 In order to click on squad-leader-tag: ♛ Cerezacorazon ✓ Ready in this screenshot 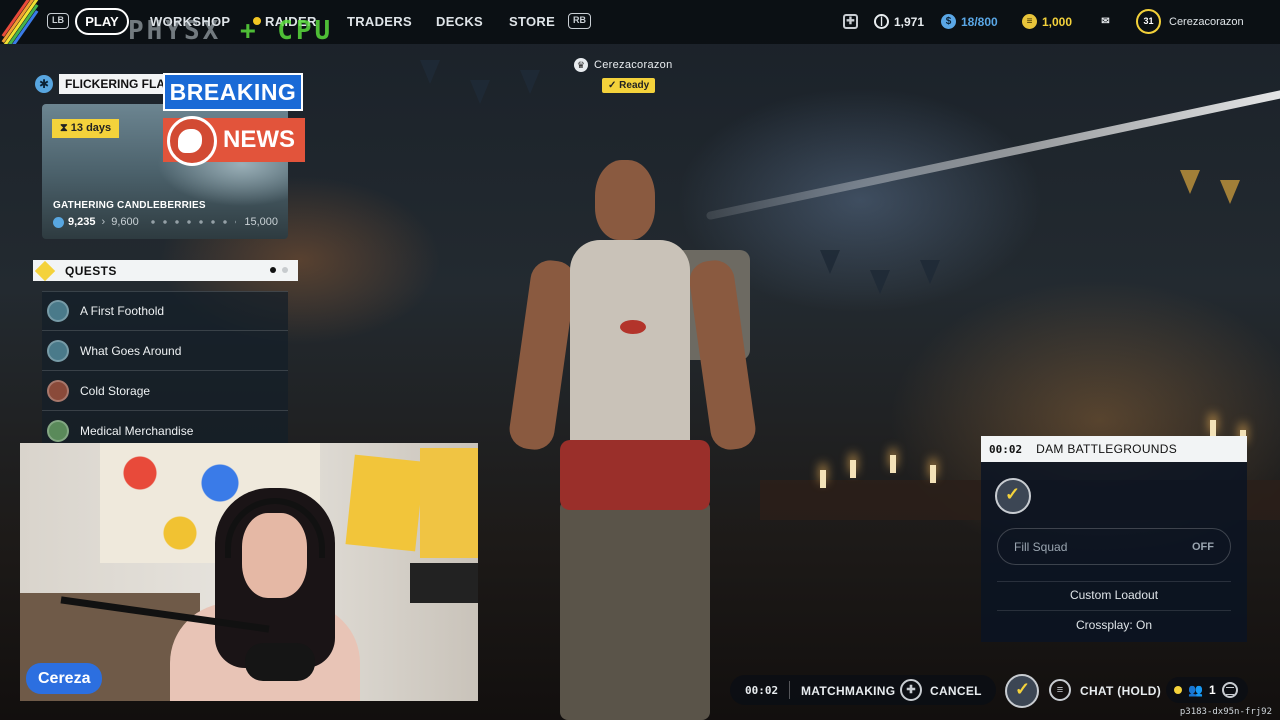, I will do `click(623, 75)`.